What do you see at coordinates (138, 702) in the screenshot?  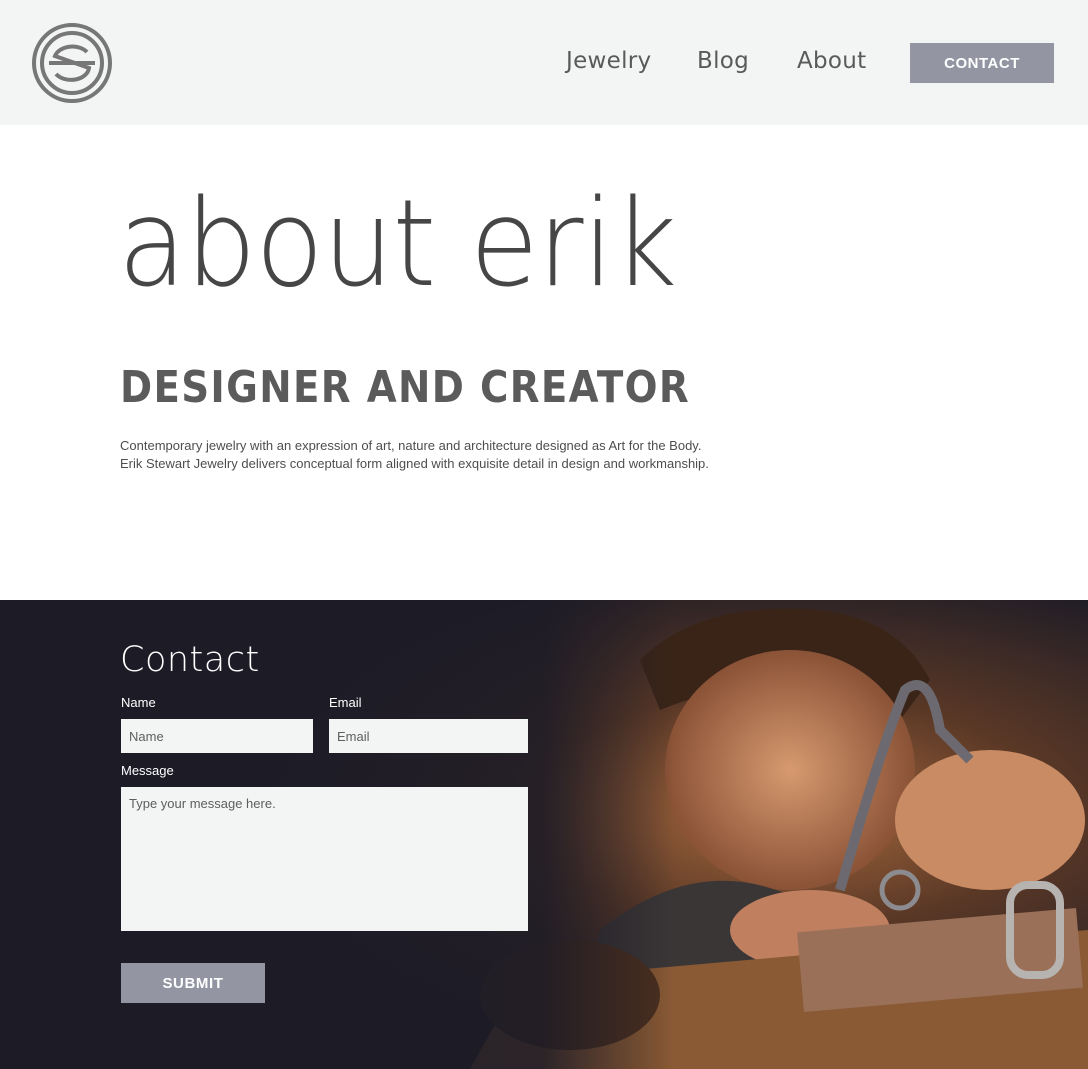 I see `name-label: Name` at bounding box center [138, 702].